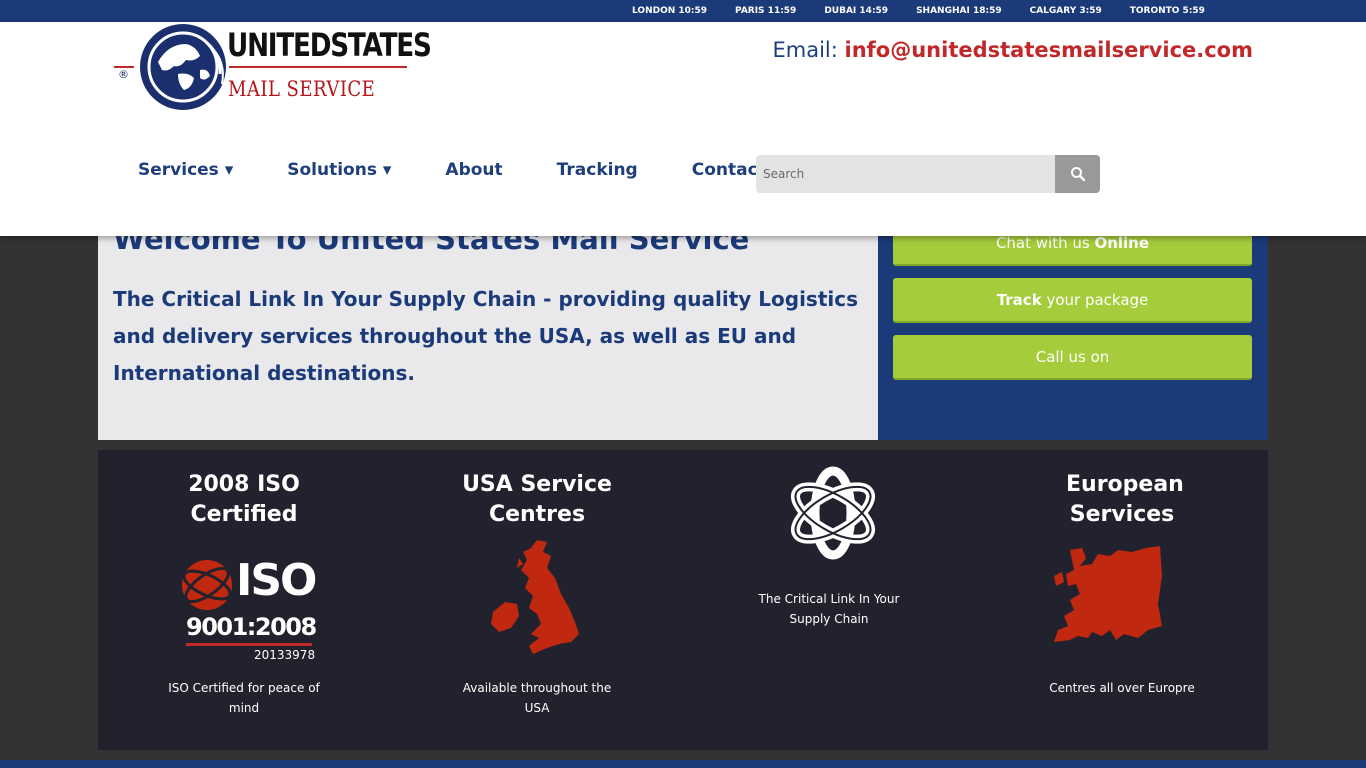 Image resolution: width=1366 pixels, height=768 pixels. I want to click on clock-shanghai: SHANGHAI 18:59, so click(959, 11).